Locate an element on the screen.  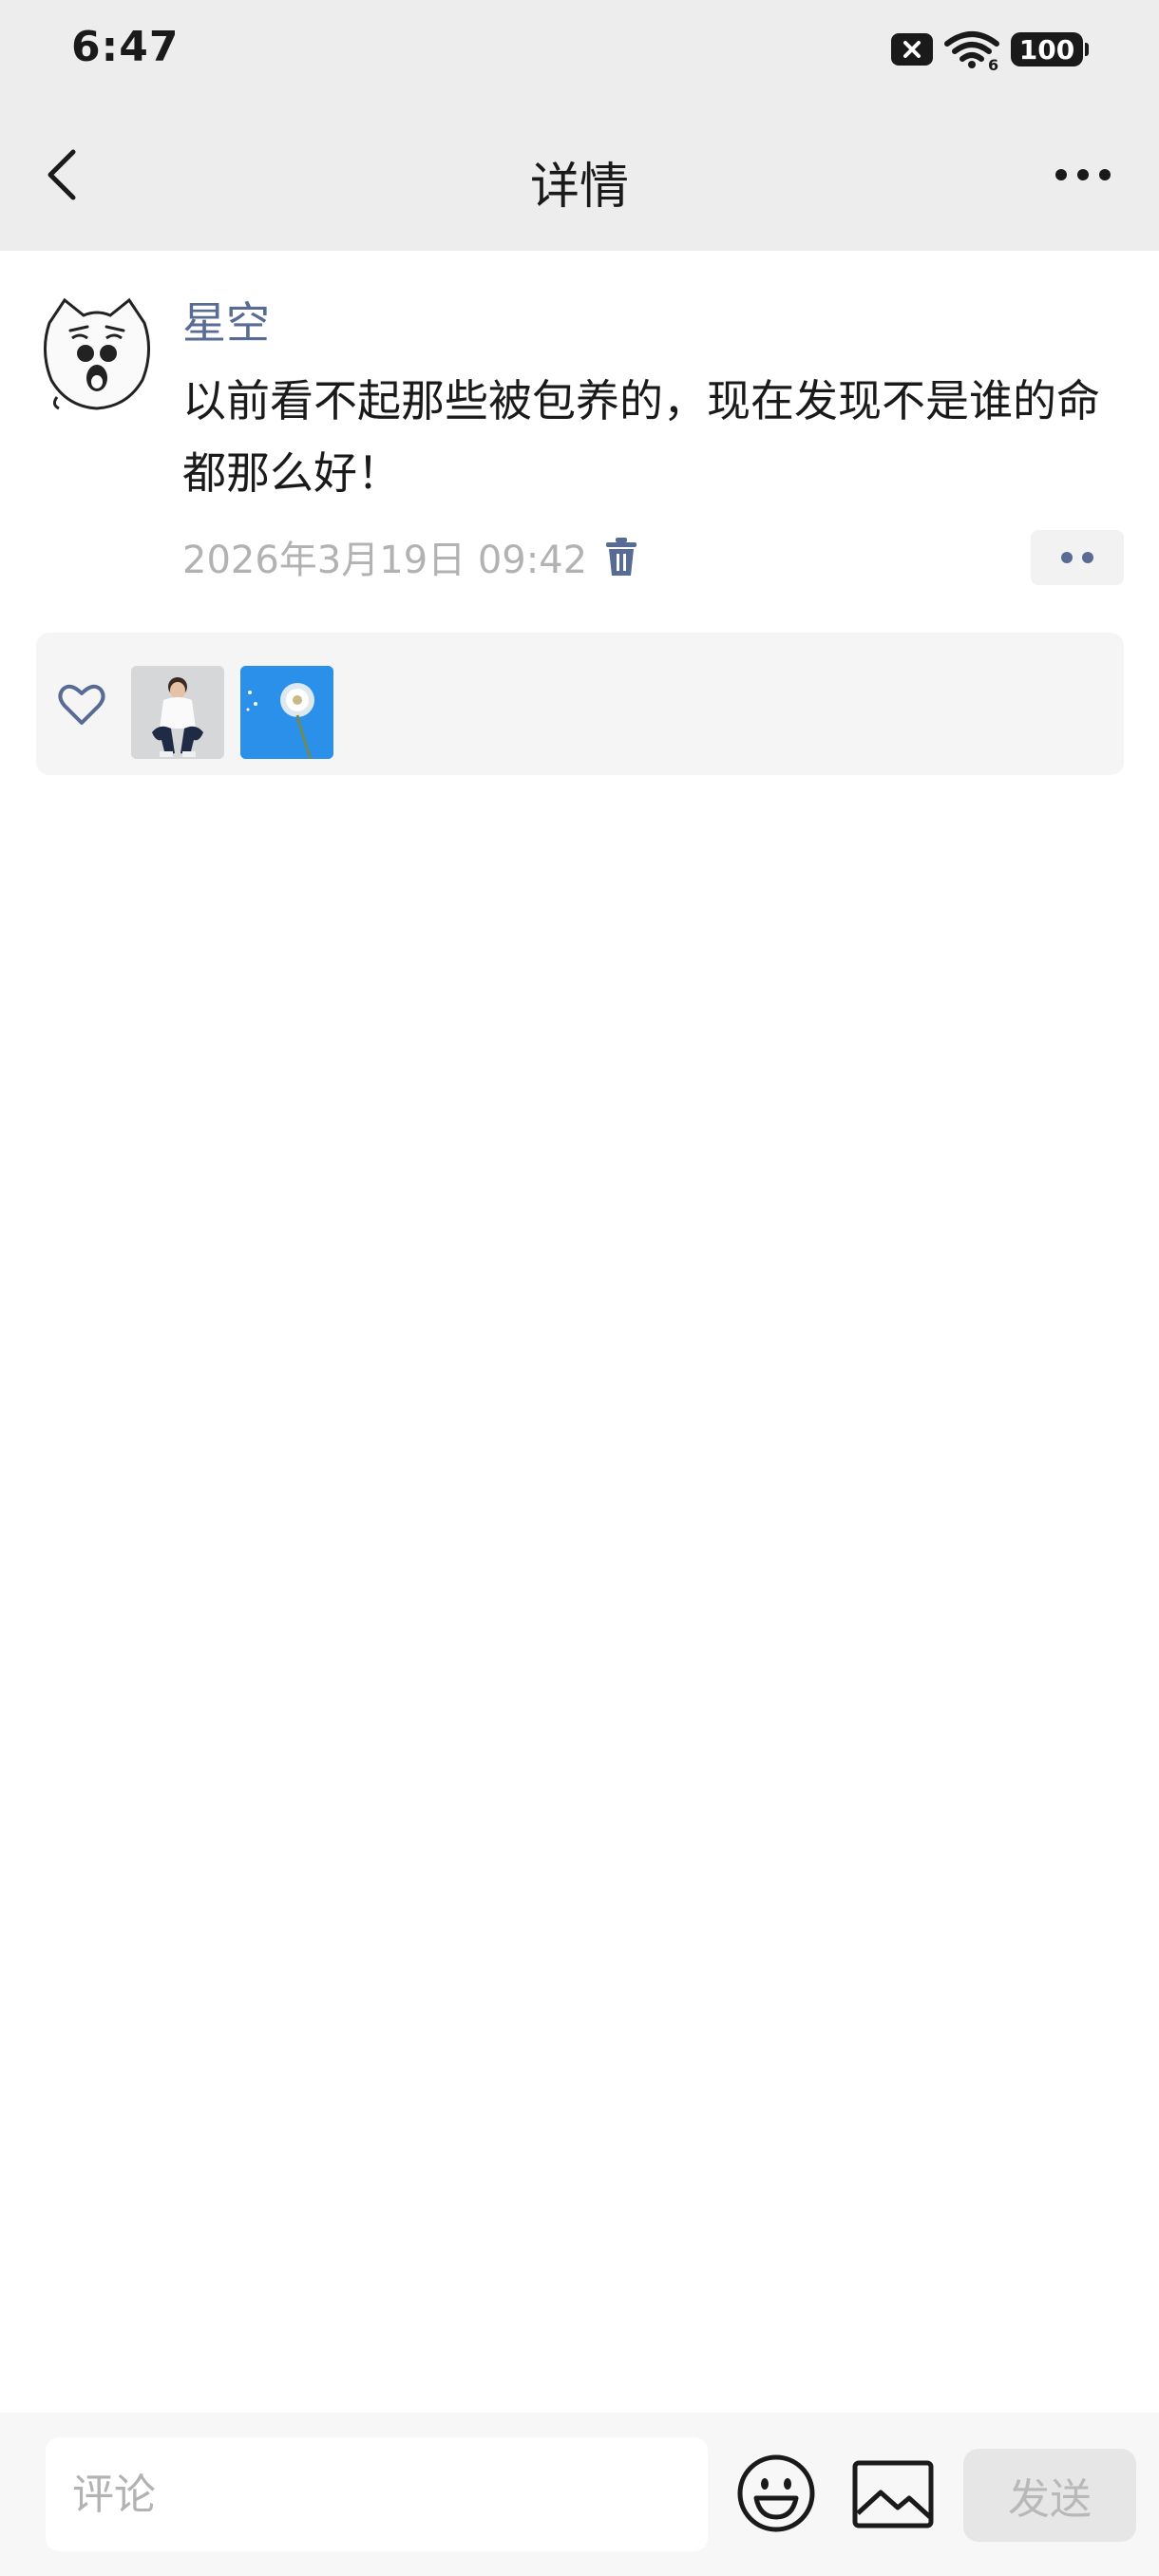
nav-bar: 详情 is located at coordinates (579, 175).